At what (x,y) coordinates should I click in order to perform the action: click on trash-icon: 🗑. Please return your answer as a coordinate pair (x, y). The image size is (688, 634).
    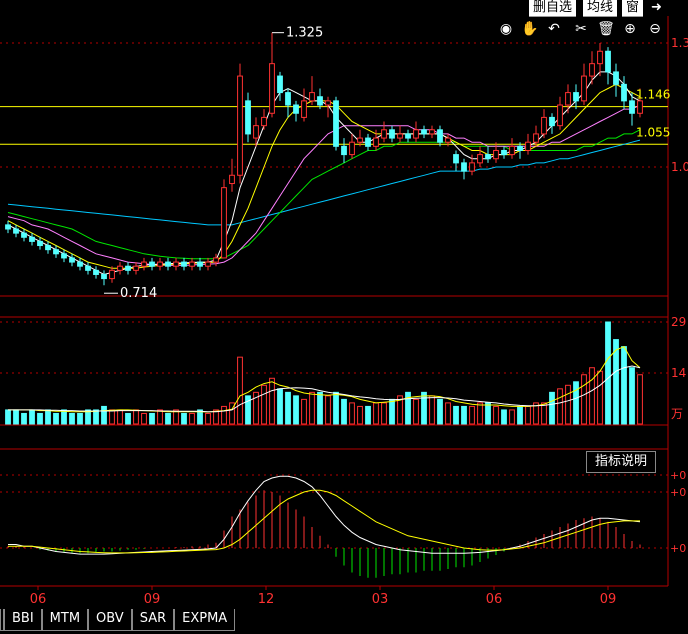
    Looking at the image, I should click on (606, 29).